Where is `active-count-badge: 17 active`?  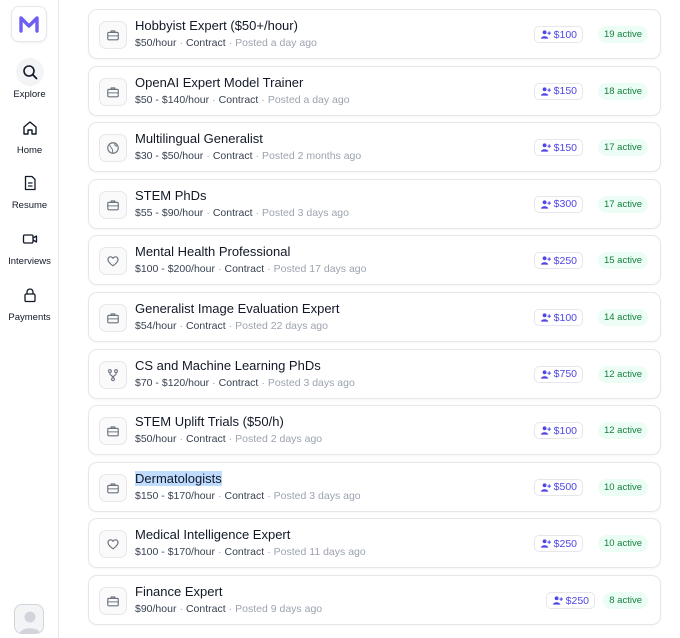 active-count-badge: 17 active is located at coordinates (622, 148).